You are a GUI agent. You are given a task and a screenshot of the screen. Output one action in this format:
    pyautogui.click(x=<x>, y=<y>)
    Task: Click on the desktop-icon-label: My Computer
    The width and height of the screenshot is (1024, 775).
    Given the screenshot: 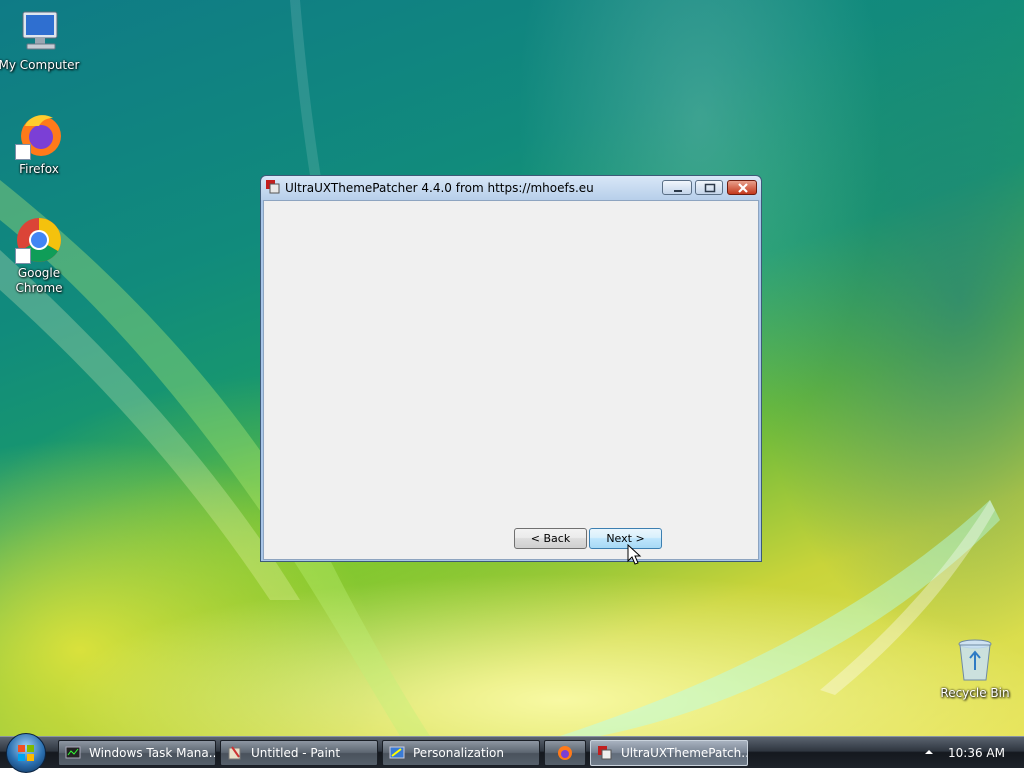 What is the action you would take?
    pyautogui.click(x=40, y=65)
    